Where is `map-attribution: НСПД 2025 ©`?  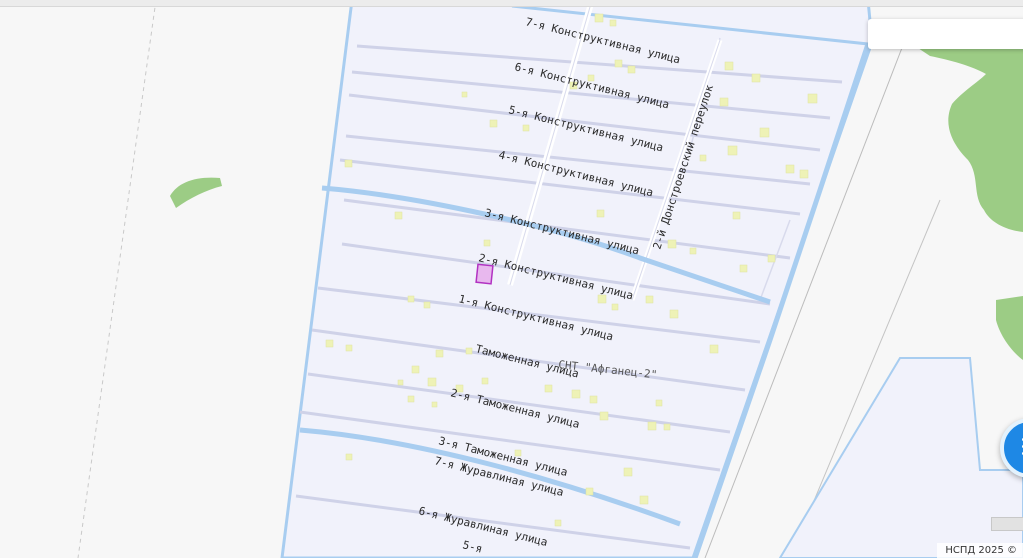 map-attribution: НСПД 2025 © is located at coordinates (980, 550).